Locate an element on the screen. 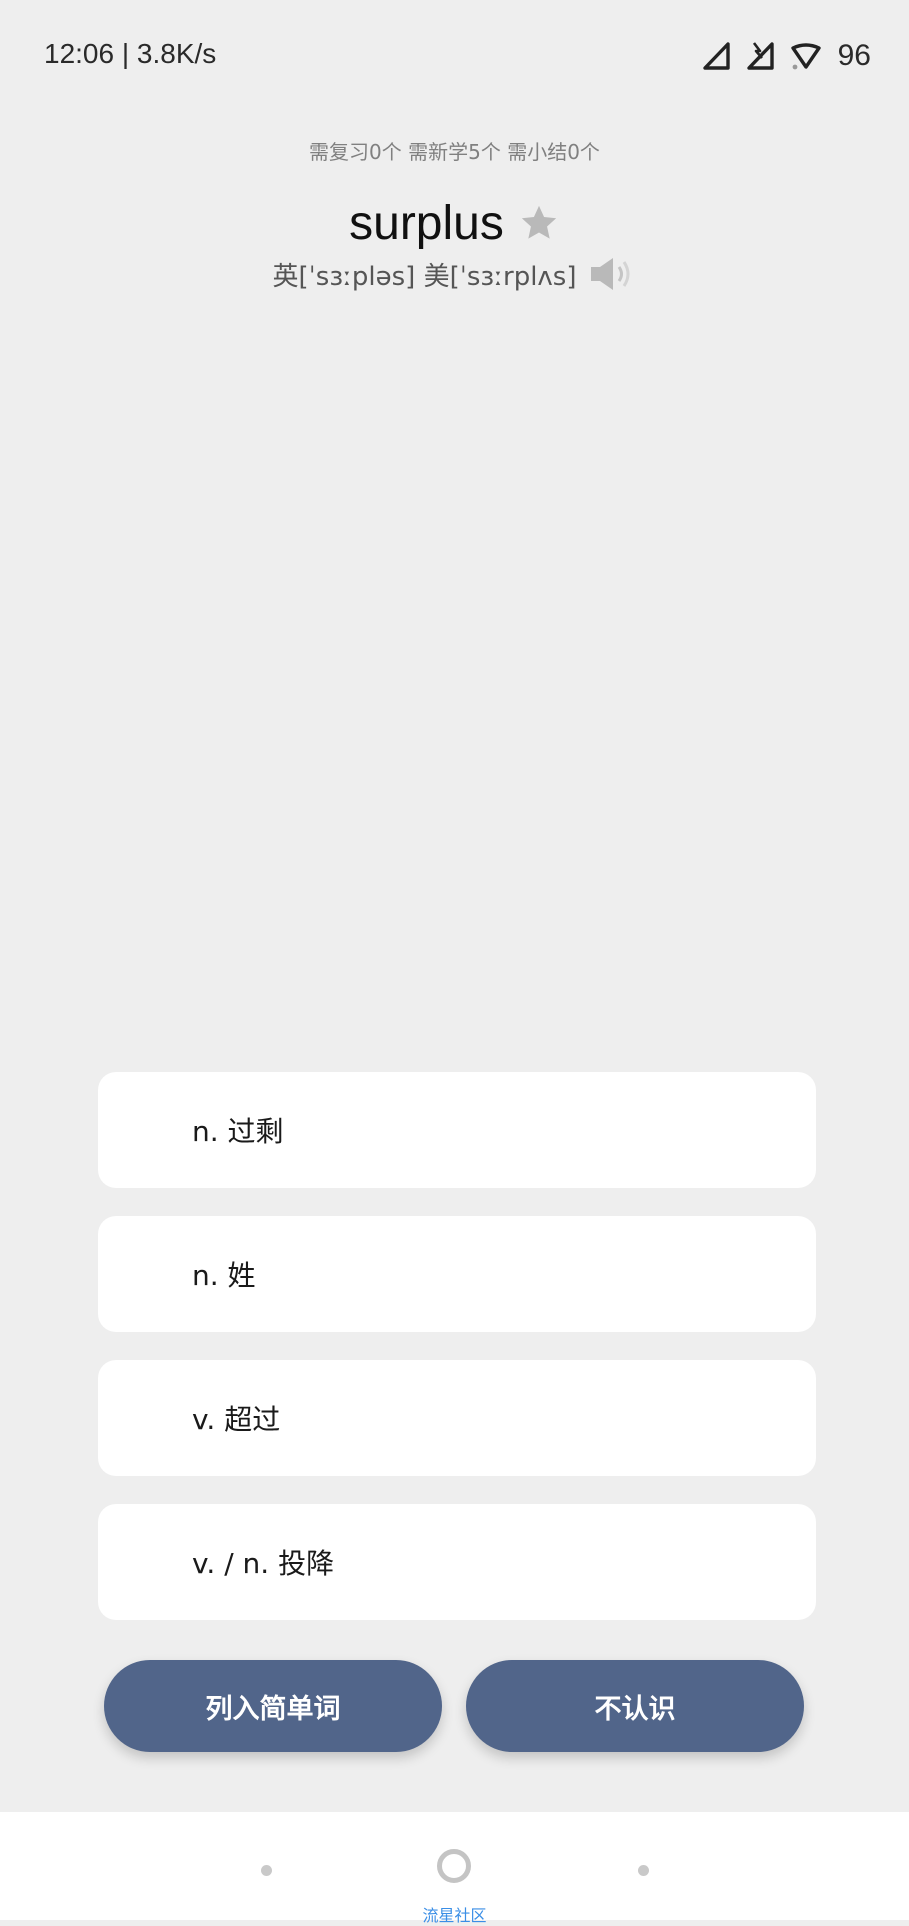  signal-alt-icon is located at coordinates (761, 56).